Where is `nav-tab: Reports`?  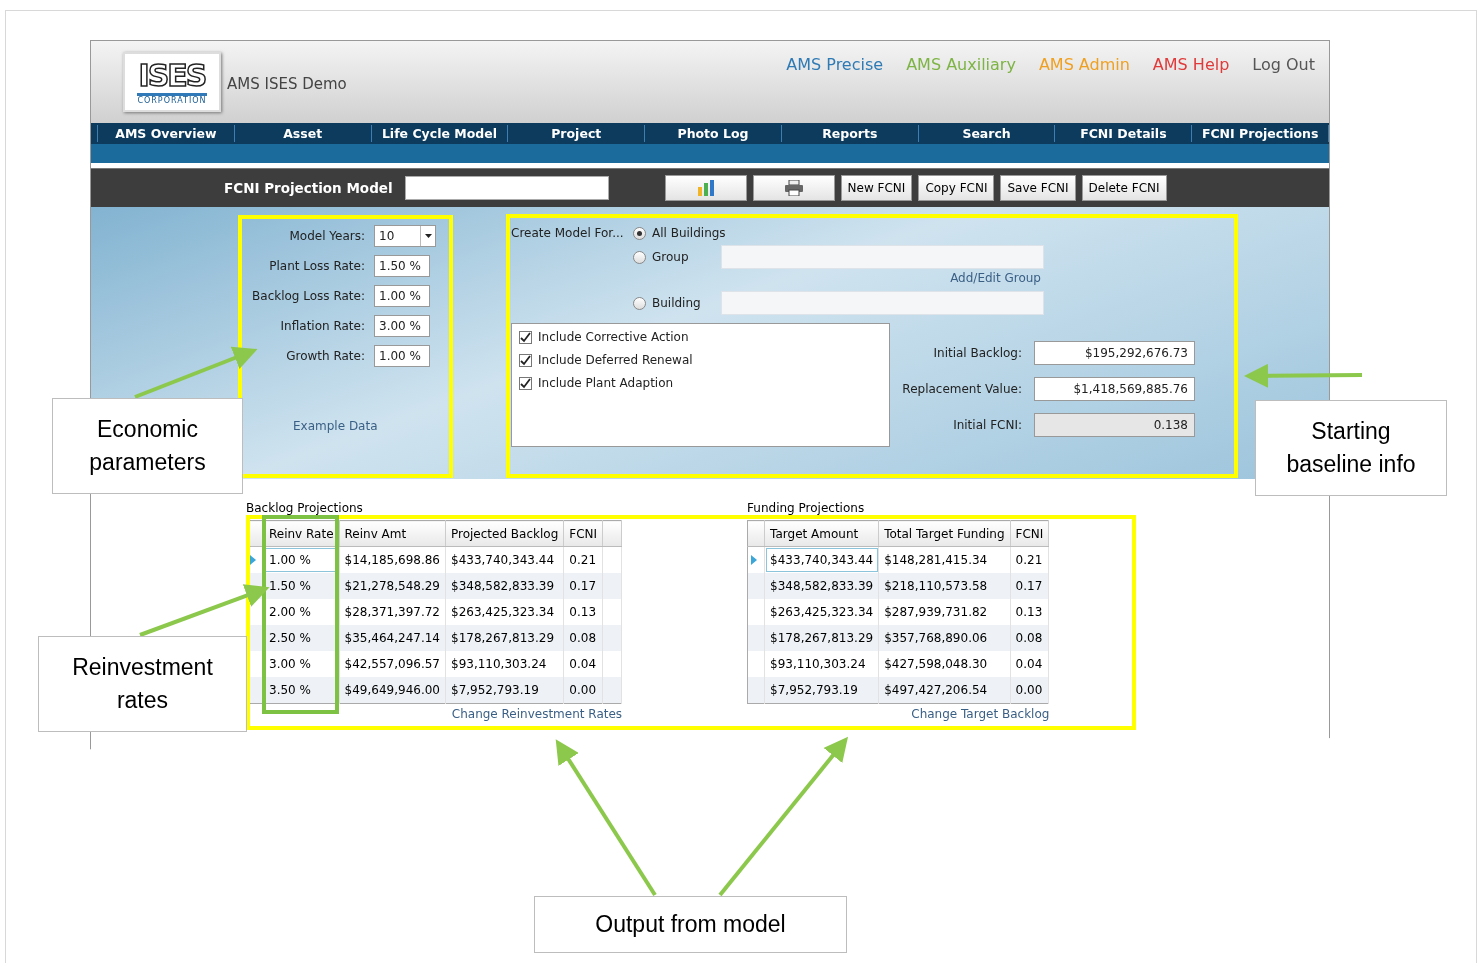
nav-tab: Reports is located at coordinates (849, 133).